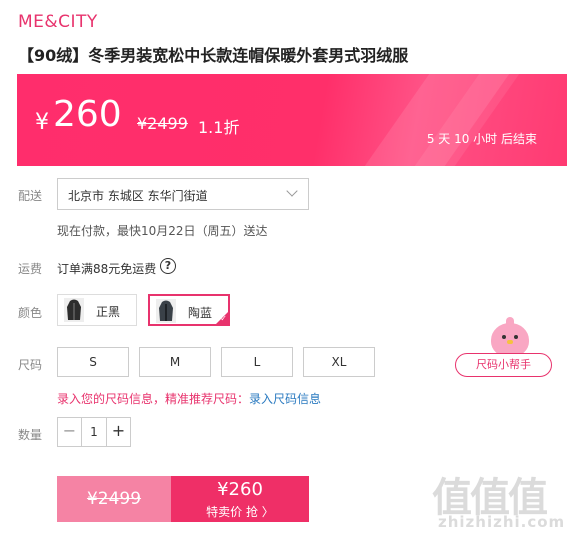 This screenshot has height=545, width=584. What do you see at coordinates (87, 114) in the screenshot?
I see `sale-price: 260` at bounding box center [87, 114].